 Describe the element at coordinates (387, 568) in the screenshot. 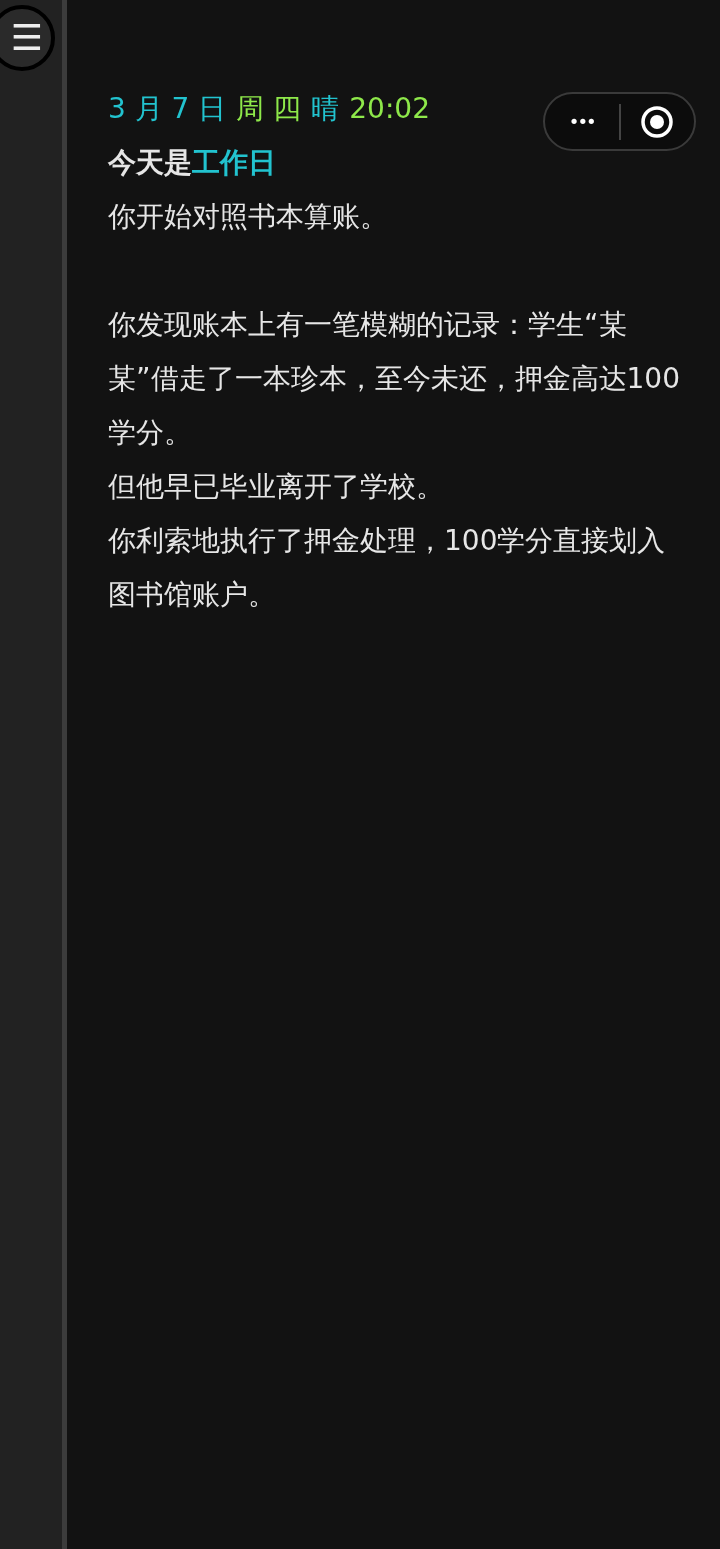

I see `story-paragraph: 你利索地执行了押金处理，100学分直接划入图书馆账户。` at that location.